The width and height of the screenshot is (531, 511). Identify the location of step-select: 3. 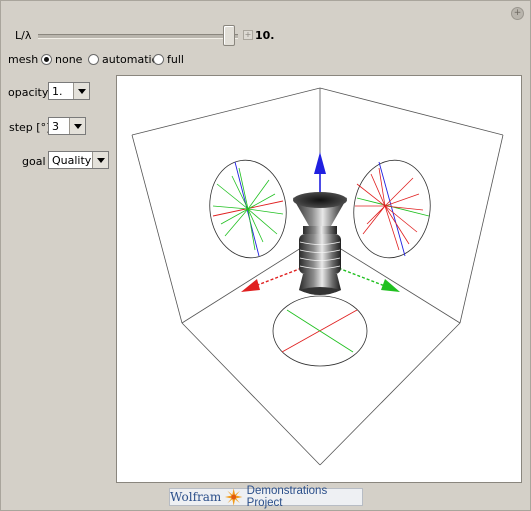
(67, 126).